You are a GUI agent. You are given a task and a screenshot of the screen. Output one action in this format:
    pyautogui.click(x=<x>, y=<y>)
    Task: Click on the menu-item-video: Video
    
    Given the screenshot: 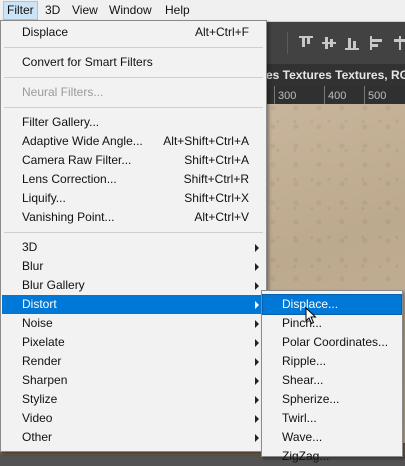 What is the action you would take?
    pyautogui.click(x=133, y=418)
    